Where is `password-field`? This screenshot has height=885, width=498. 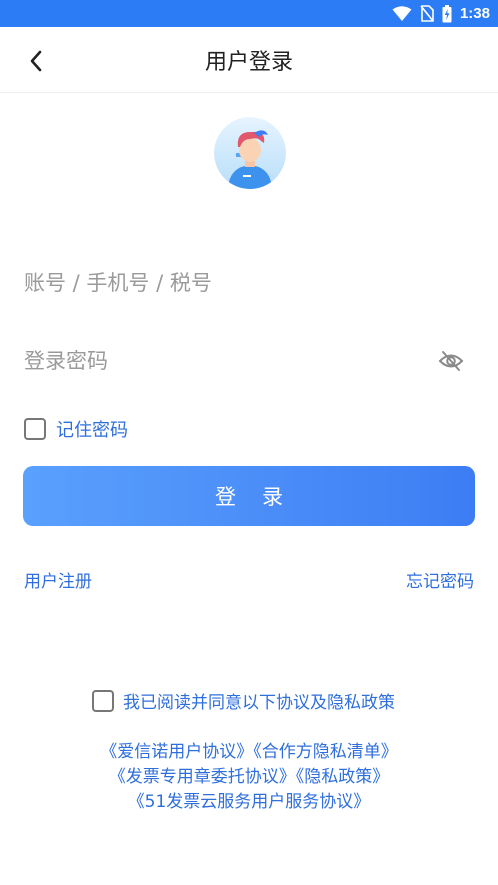 password-field is located at coordinates (249, 361).